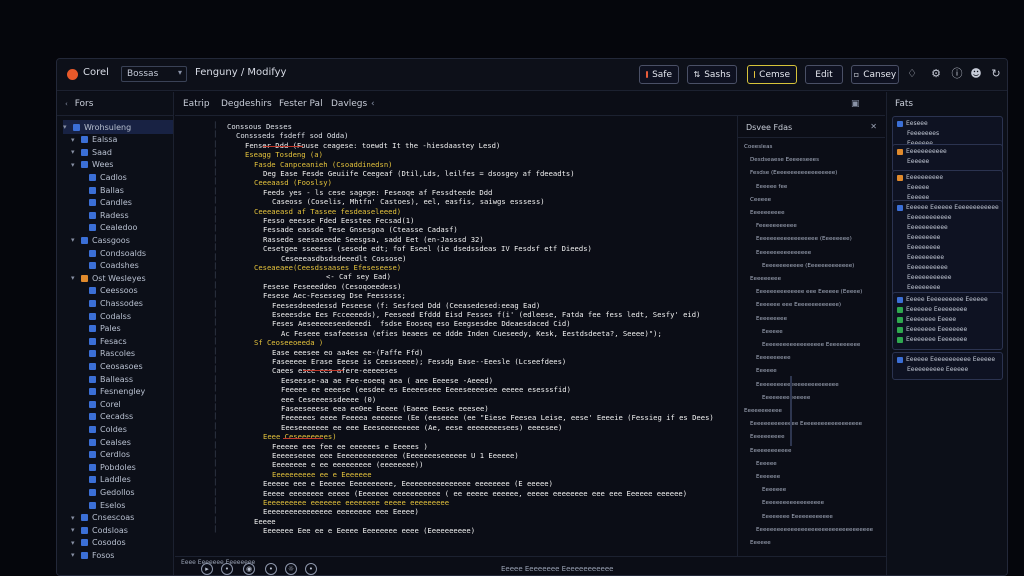 Image resolution: width=1024 pixels, height=576 pixels. I want to click on outline-item: Feeeeeeeeeee, so click(776, 226).